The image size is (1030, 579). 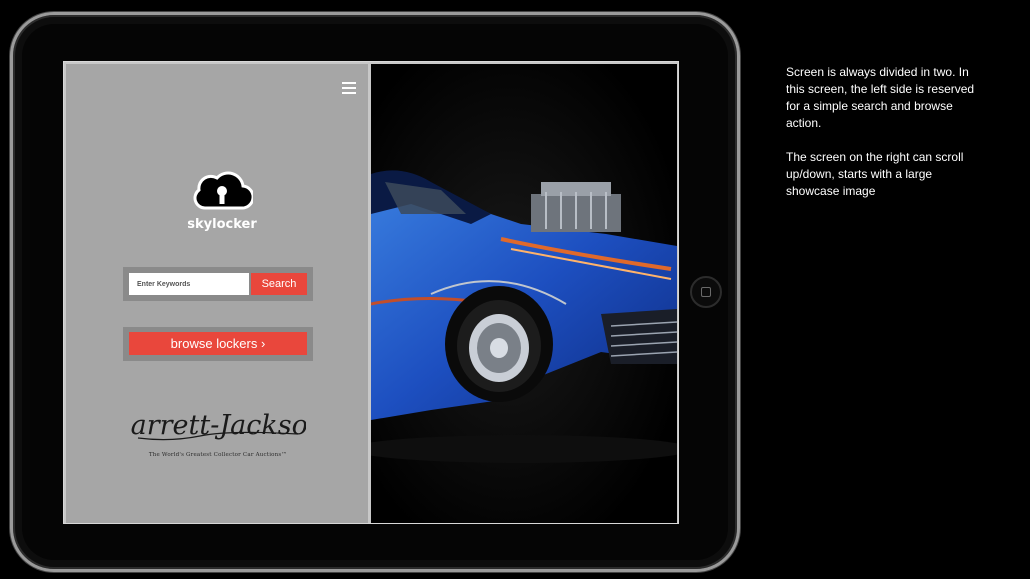 What do you see at coordinates (279, 284) in the screenshot?
I see `search-button: Search` at bounding box center [279, 284].